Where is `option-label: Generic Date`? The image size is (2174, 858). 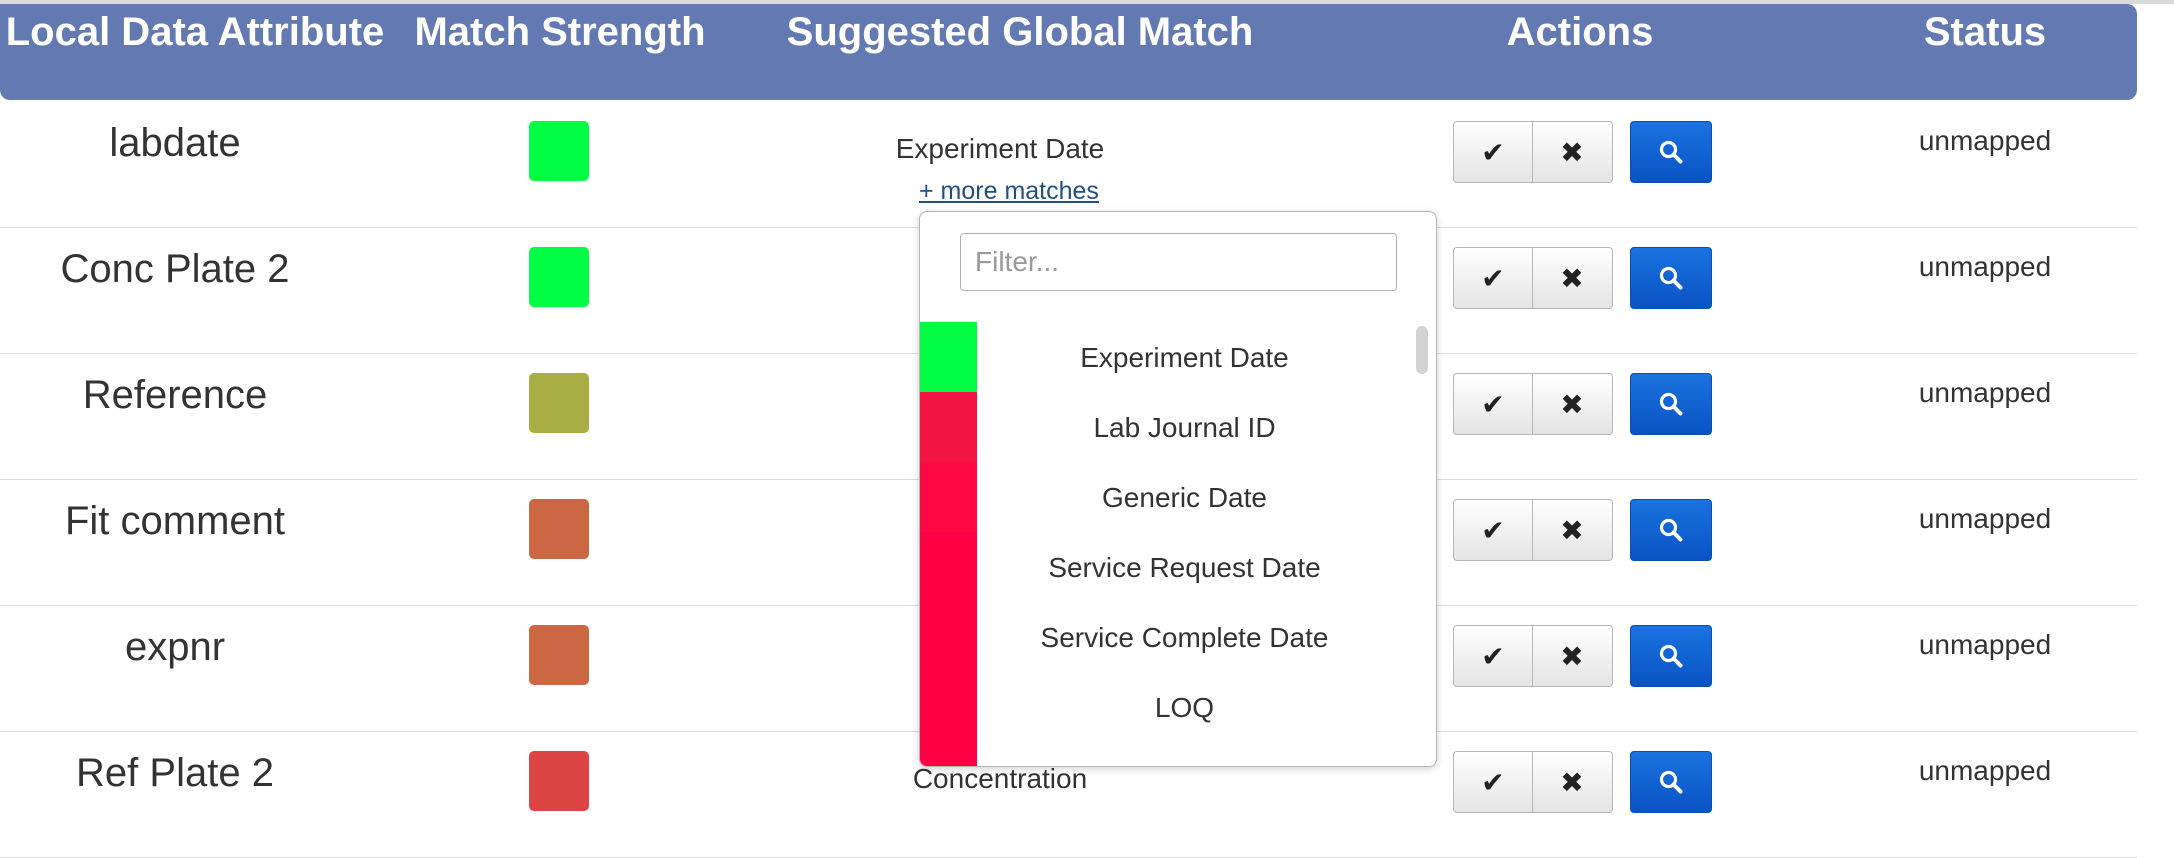 option-label: Generic Date is located at coordinates (1184, 497).